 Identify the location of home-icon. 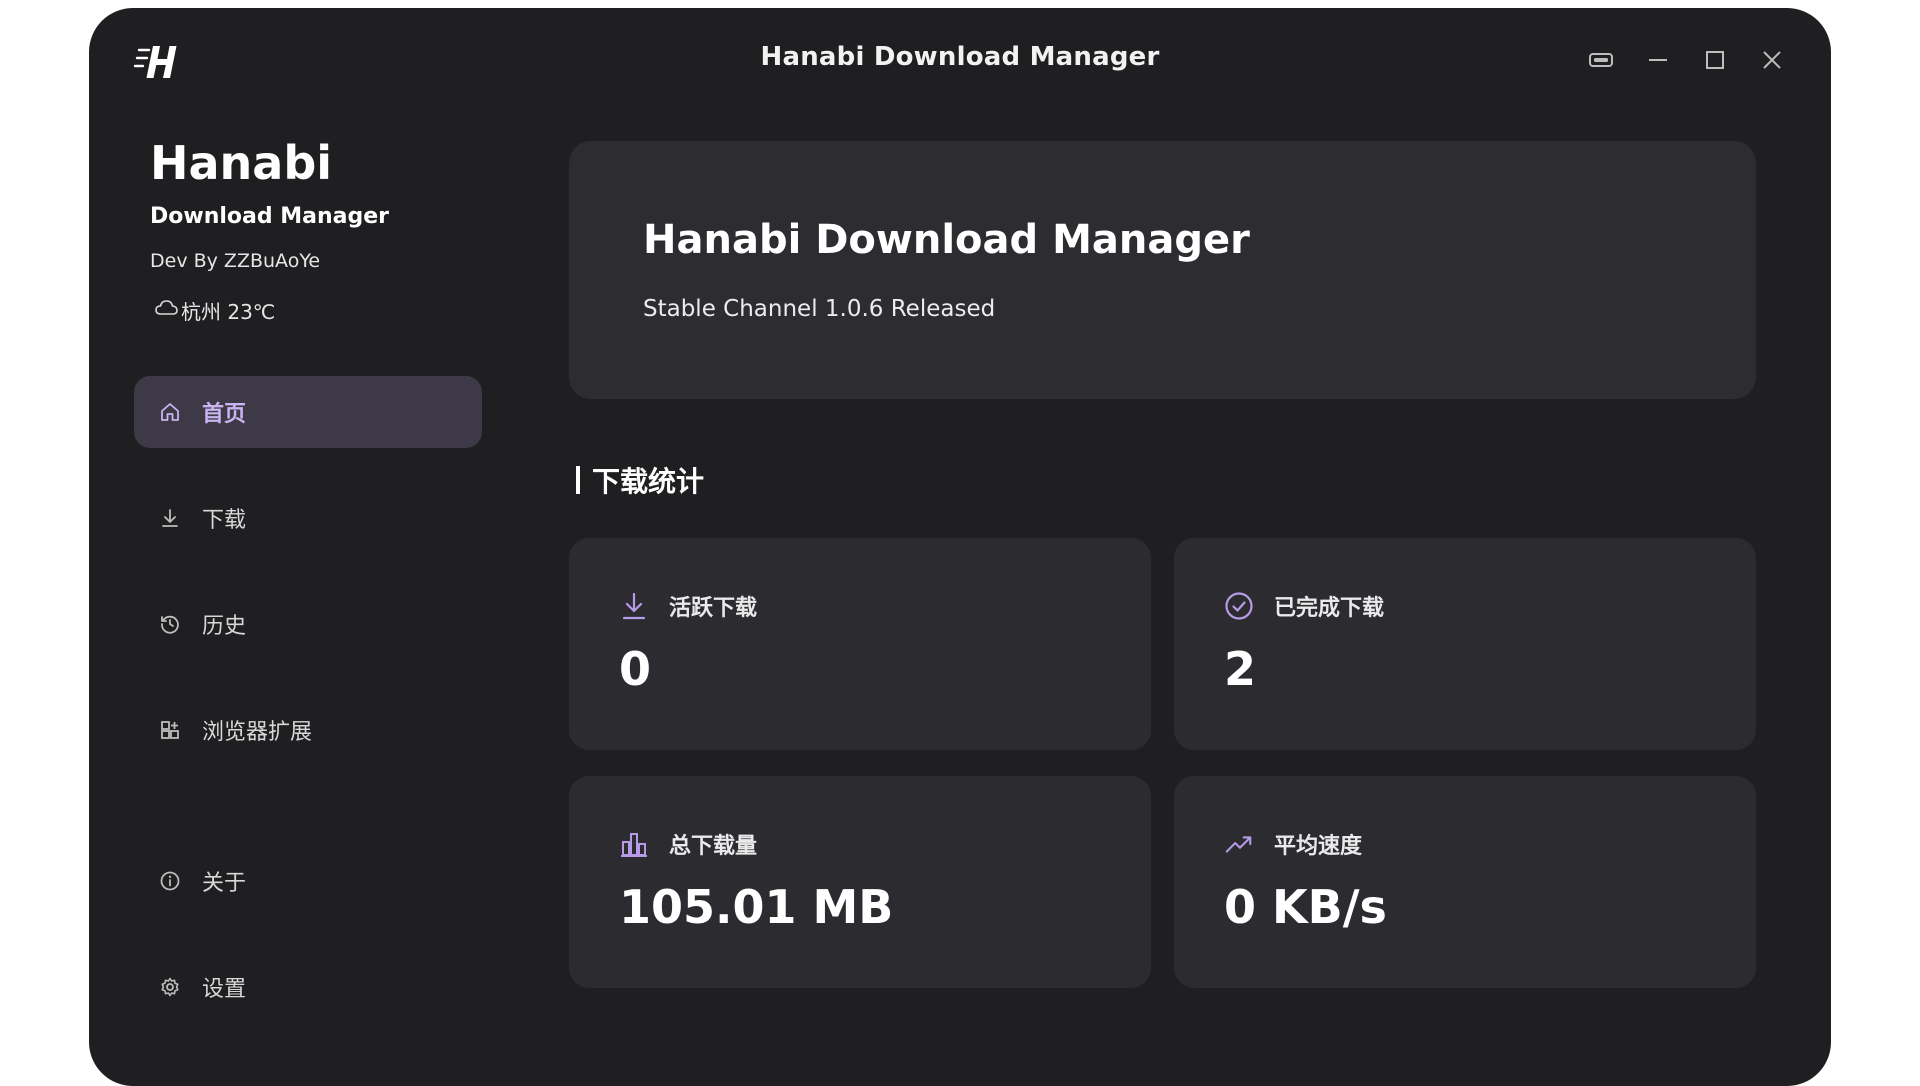
(170, 412).